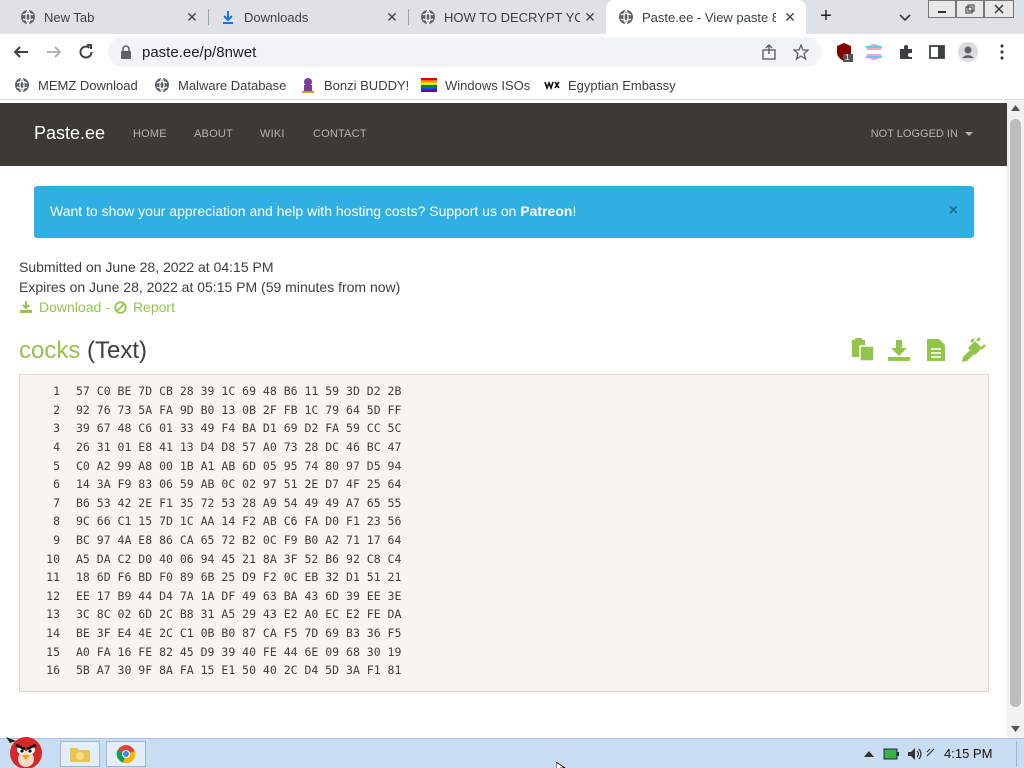 The image size is (1024, 768). Describe the element at coordinates (915, 754) in the screenshot. I see `volume-icon` at that location.